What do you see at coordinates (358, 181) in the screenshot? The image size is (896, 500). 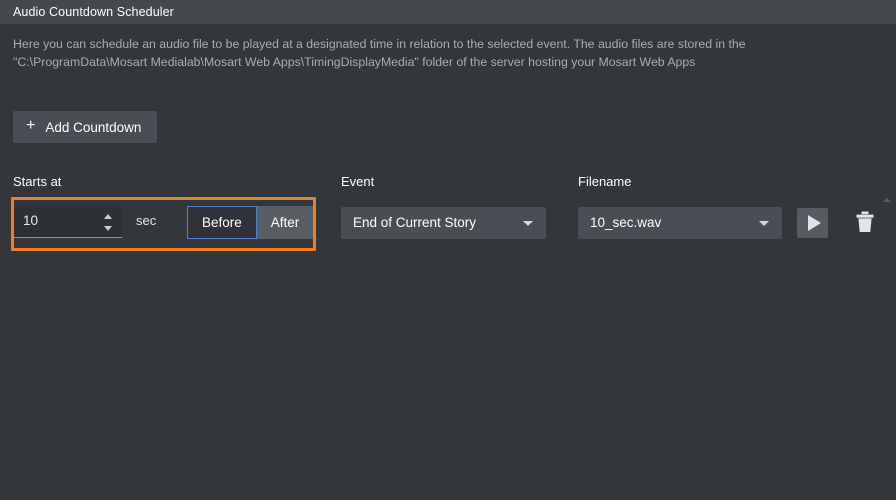 I see `column-header-event: Event` at bounding box center [358, 181].